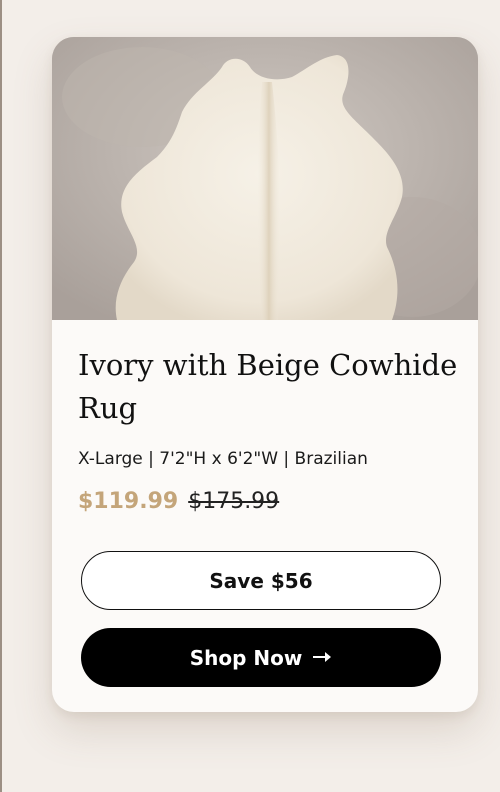 Image resolution: width=500 pixels, height=792 pixels. What do you see at coordinates (1, 396) in the screenshot?
I see `page-edge-divider` at bounding box center [1, 396].